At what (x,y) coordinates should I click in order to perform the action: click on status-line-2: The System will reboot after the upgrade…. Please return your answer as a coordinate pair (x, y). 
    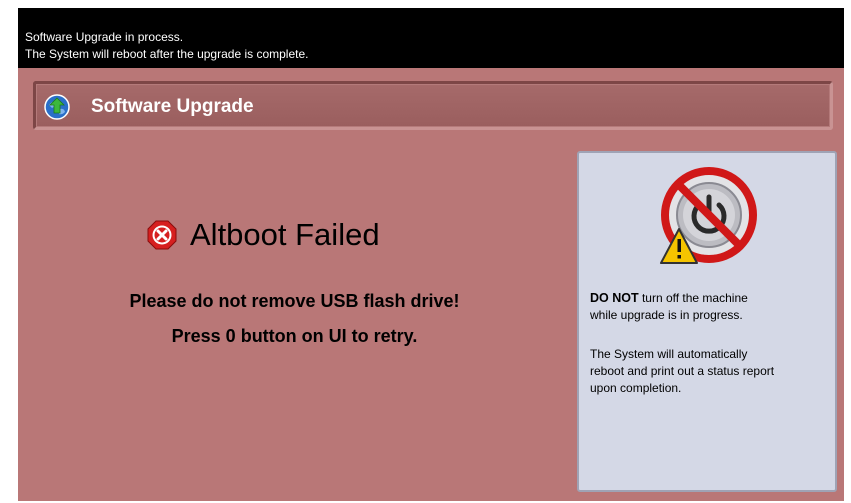
    Looking at the image, I should click on (167, 54).